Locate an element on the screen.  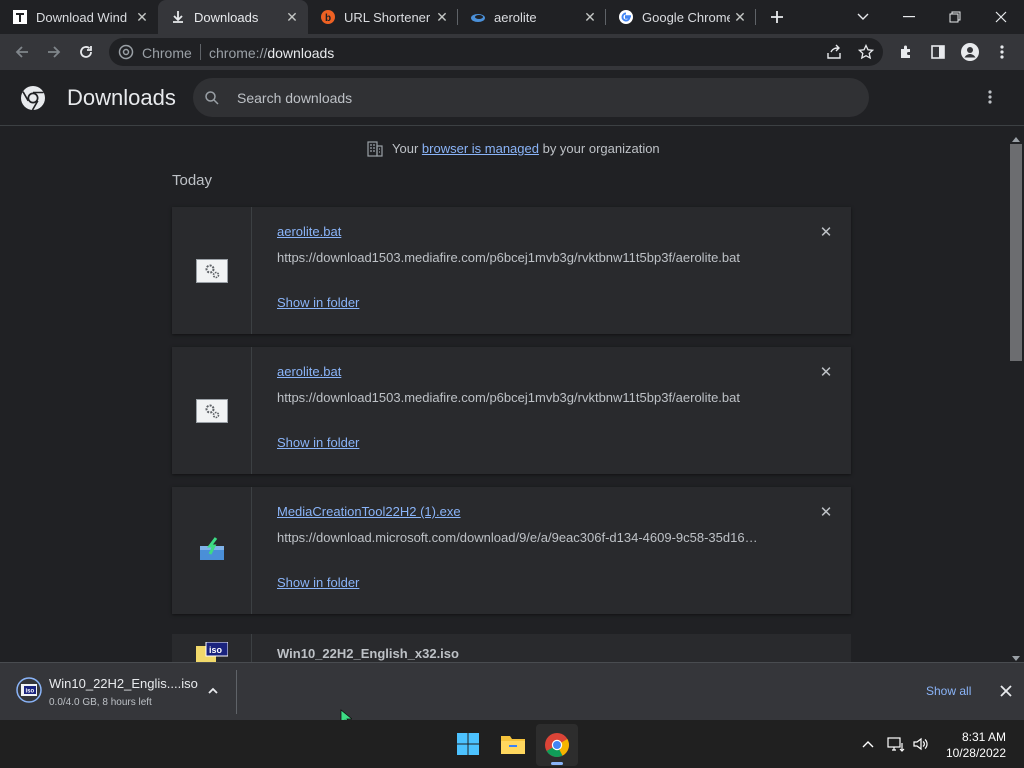
tab-url-shortener: b URL Shortener - ✕ is located at coordinates (383, 17).